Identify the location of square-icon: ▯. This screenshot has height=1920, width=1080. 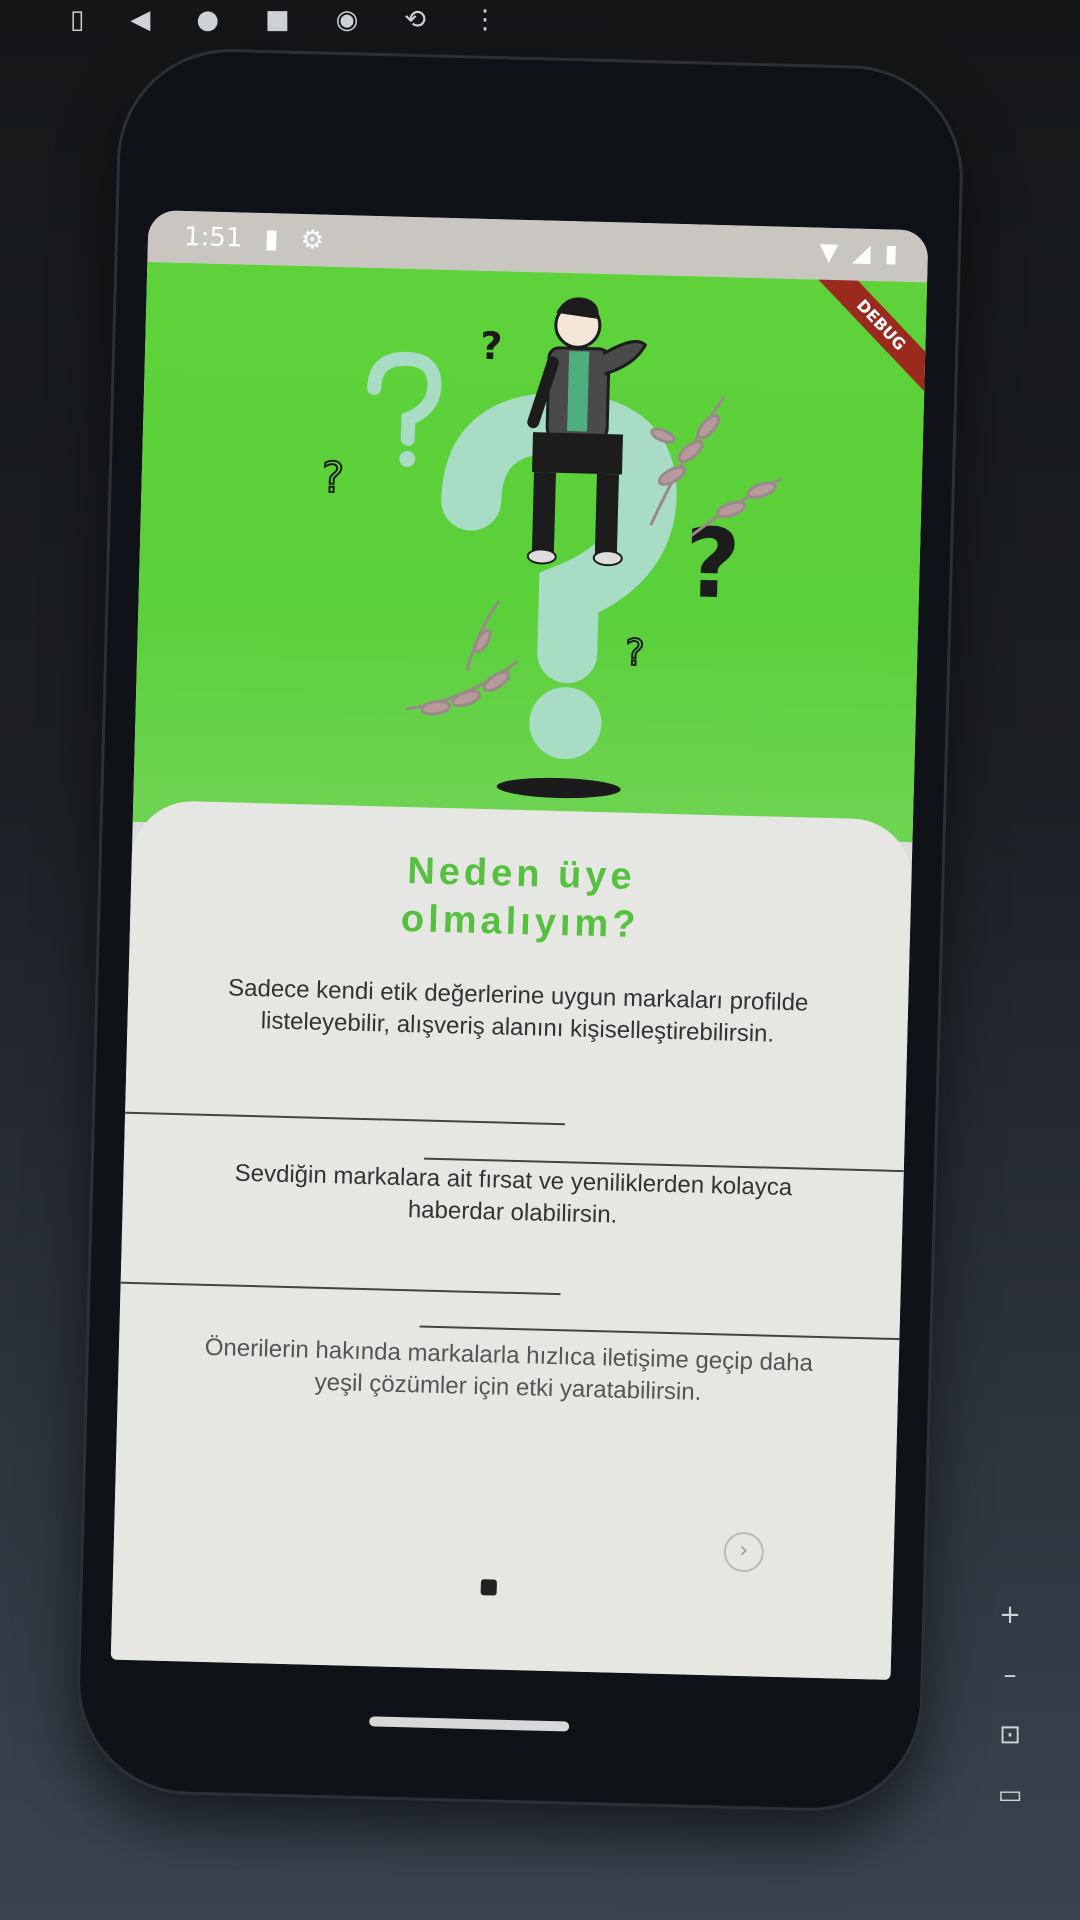
(77, 20).